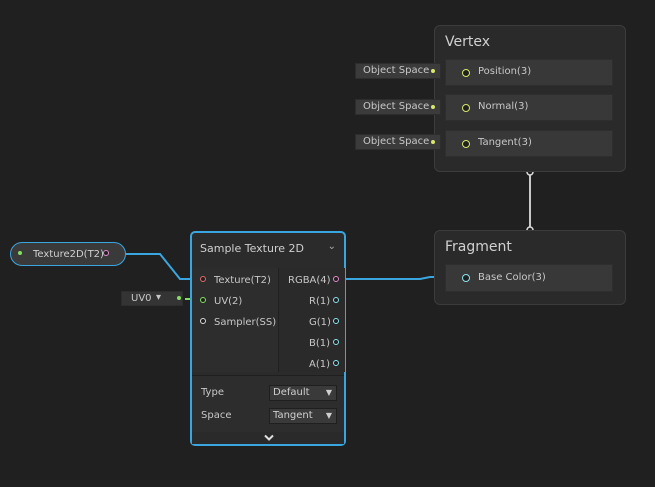  Describe the element at coordinates (512, 277) in the screenshot. I see `basecolor-label: Base Color(3)` at that location.